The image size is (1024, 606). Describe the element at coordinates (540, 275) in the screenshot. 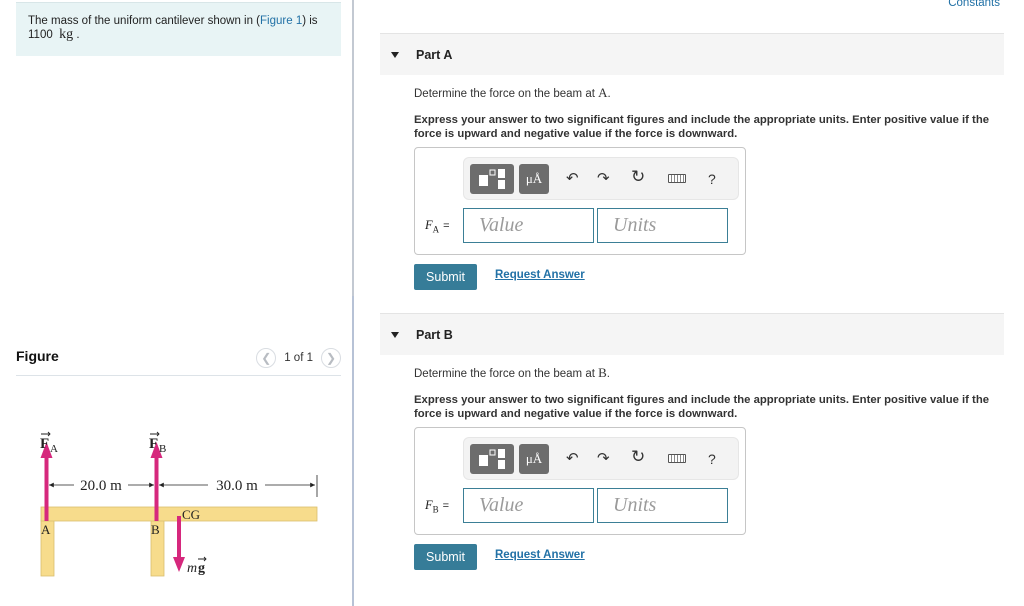

I see `part-a-request-answer-link: Request Answer` at that location.